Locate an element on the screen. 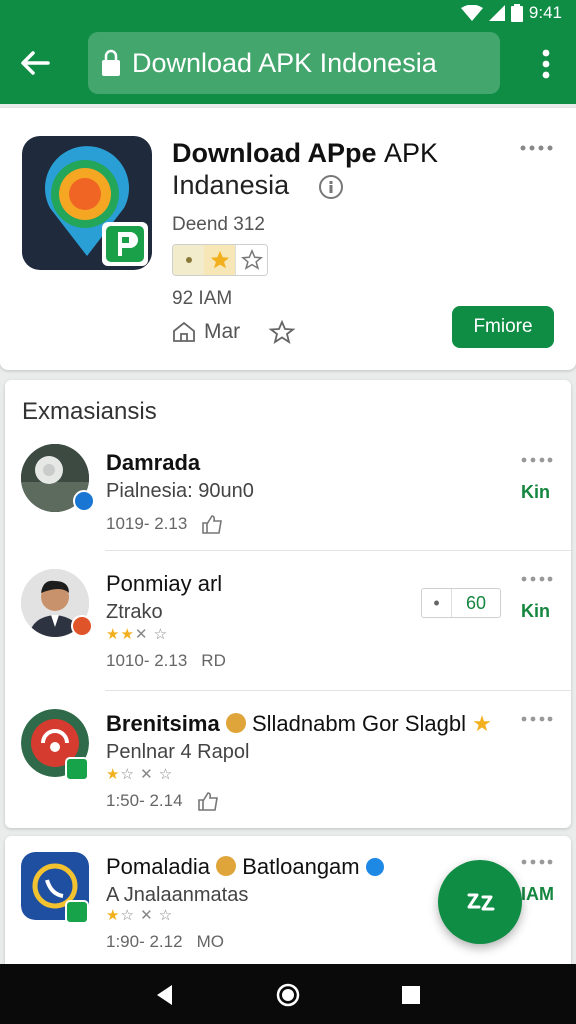  item-date-row: 1:50- 2.14 is located at coordinates (162, 801).